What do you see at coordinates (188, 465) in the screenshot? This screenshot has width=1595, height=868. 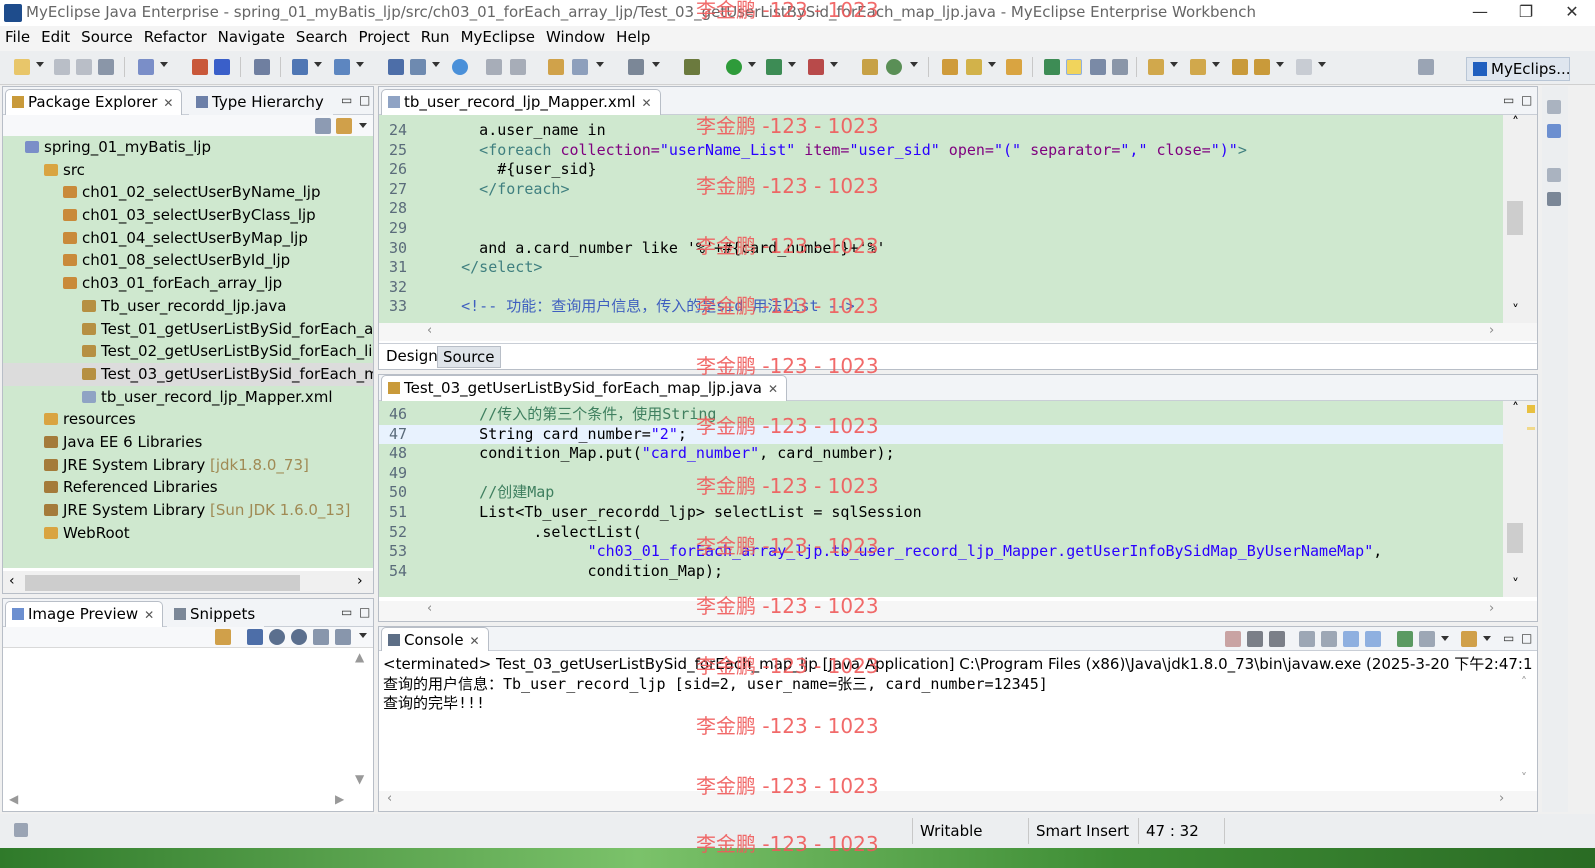 I see `tree-item: JRE System Library [jdk1.8.0_73]` at bounding box center [188, 465].